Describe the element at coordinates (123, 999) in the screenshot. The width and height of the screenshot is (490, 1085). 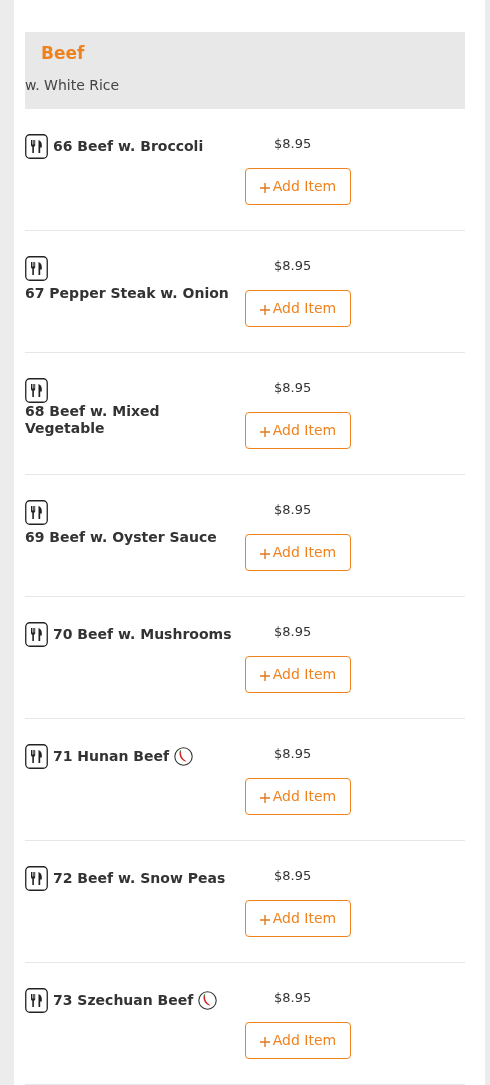
I see `item-name: 73 Szechuan Beef` at that location.